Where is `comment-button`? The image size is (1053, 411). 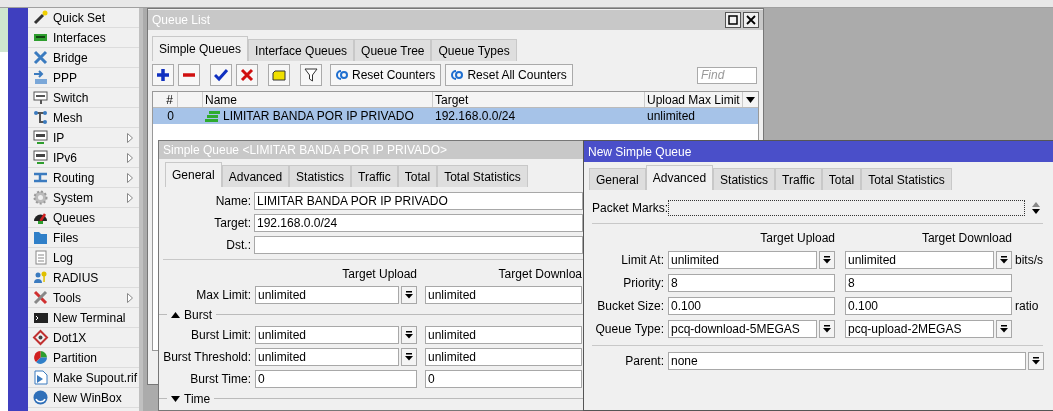
comment-button is located at coordinates (279, 75).